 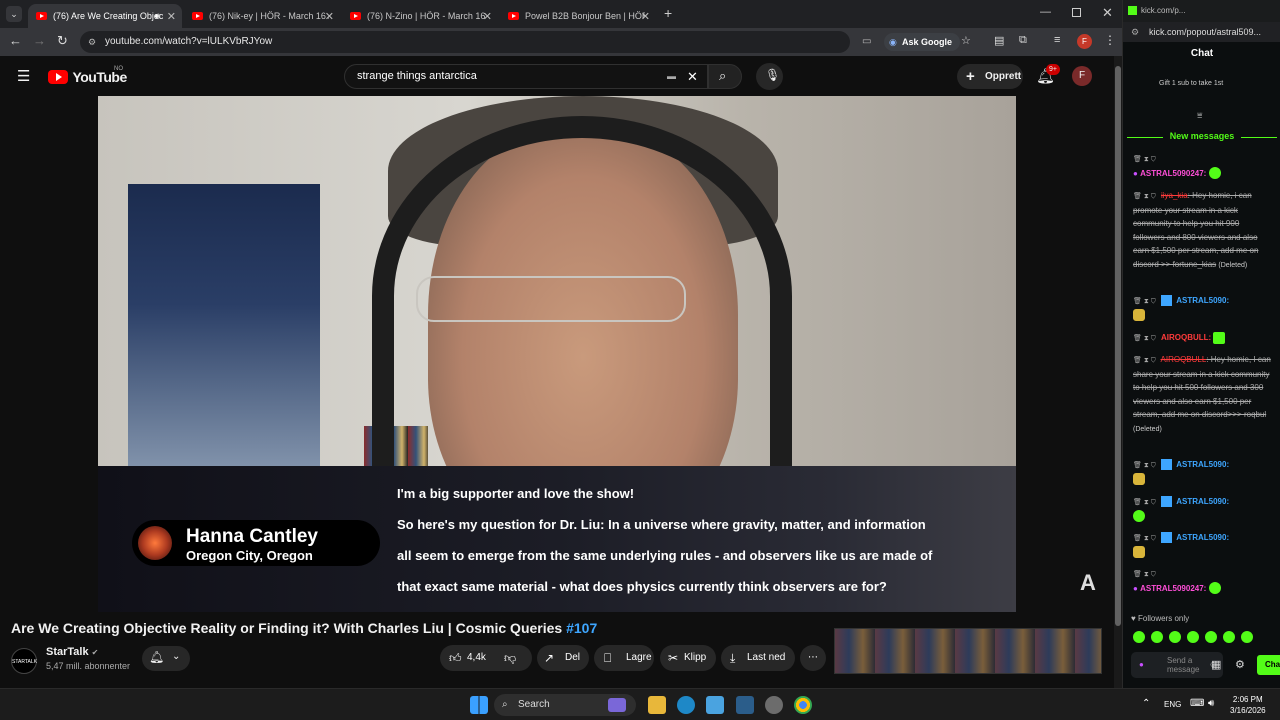 I want to click on windows-start-icon, so click(x=479, y=705).